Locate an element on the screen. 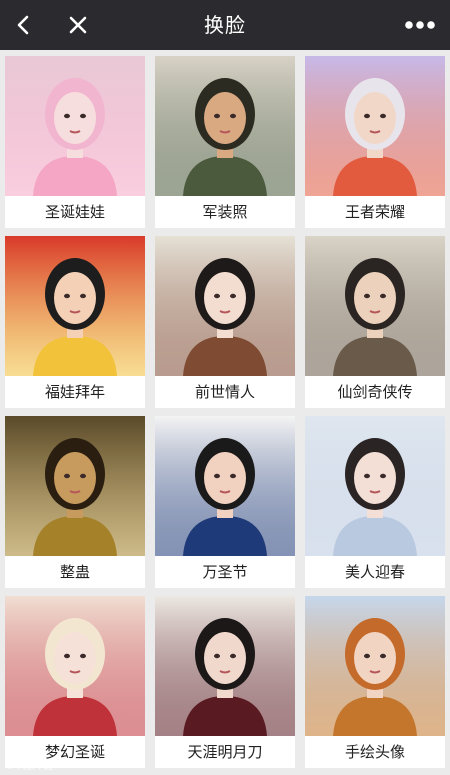 The height and width of the screenshot is (775, 450). template-label: 王者荣耀 is located at coordinates (375, 212).